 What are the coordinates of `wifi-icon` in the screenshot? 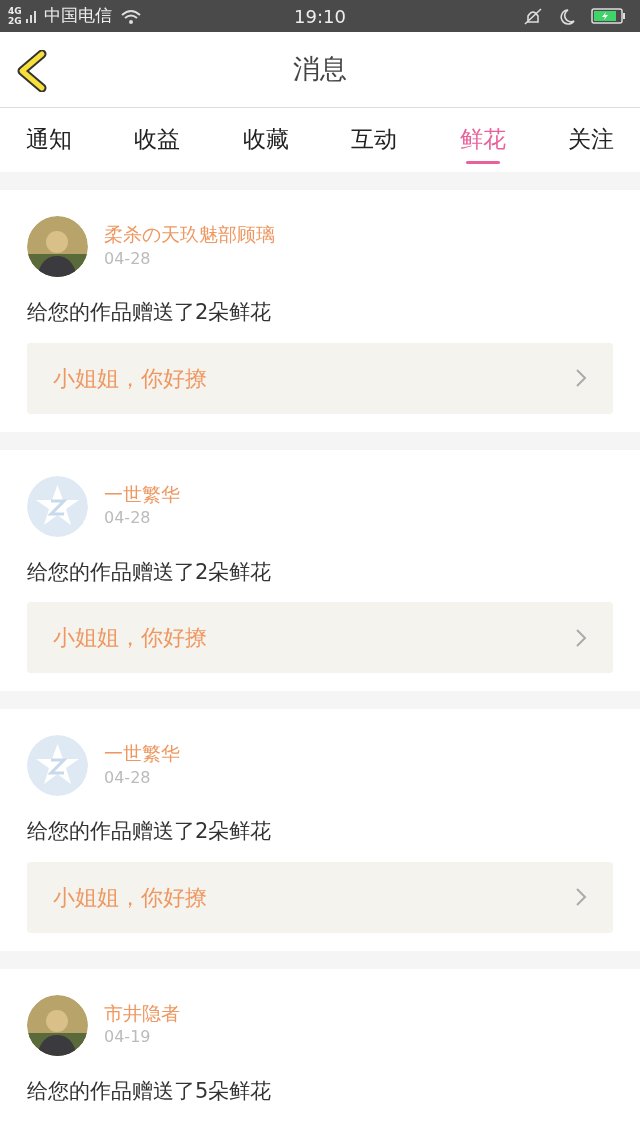 It's located at (130, 16).